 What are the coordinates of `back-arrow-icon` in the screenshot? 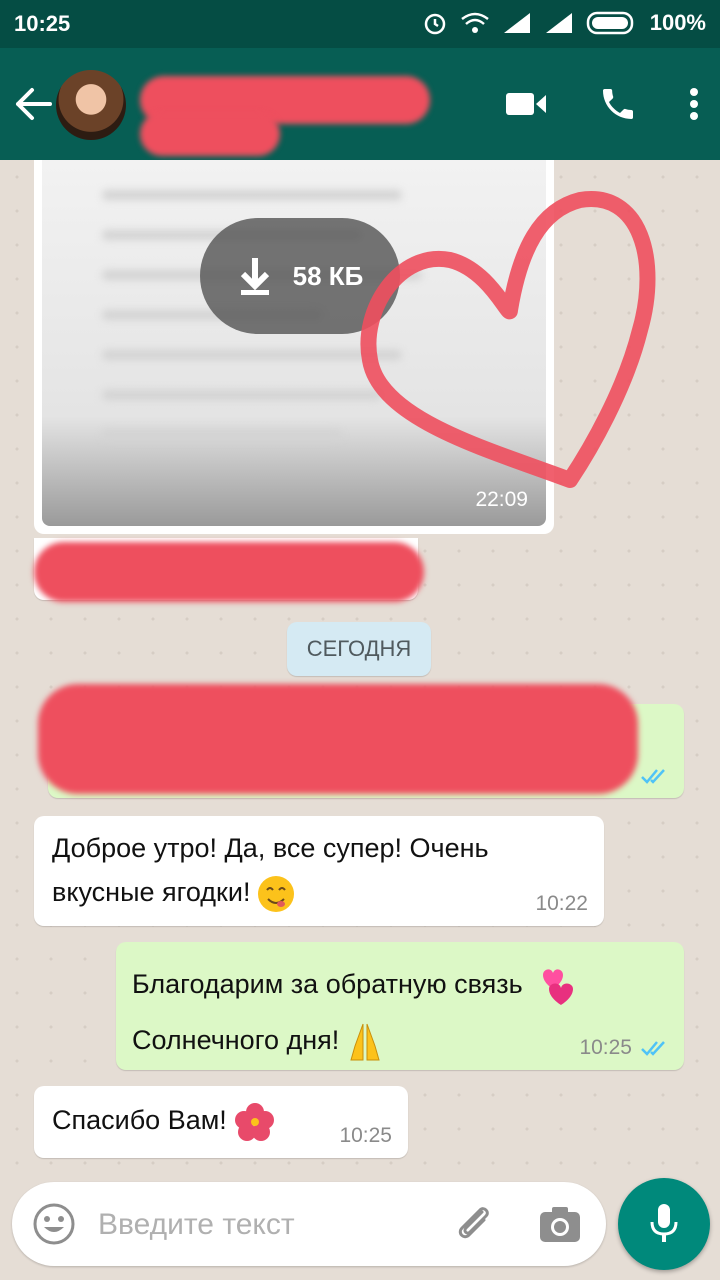 It's located at (34, 104).